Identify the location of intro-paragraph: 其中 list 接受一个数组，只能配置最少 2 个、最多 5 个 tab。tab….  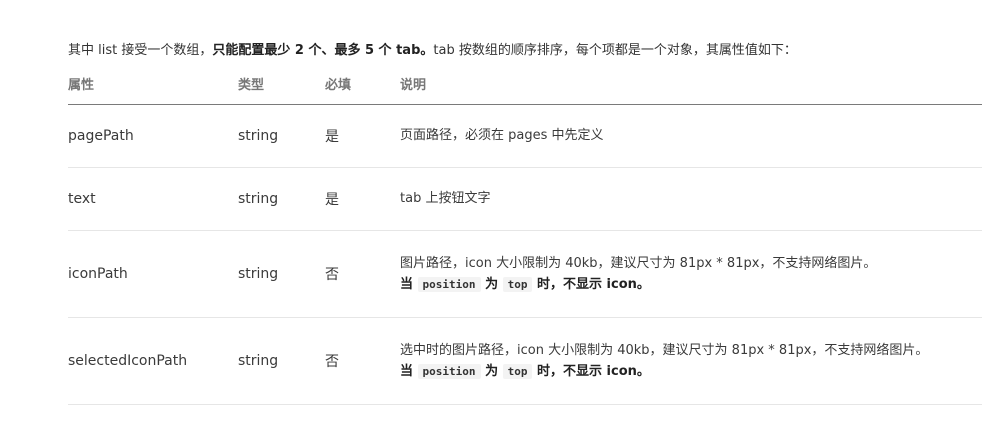
(432, 51).